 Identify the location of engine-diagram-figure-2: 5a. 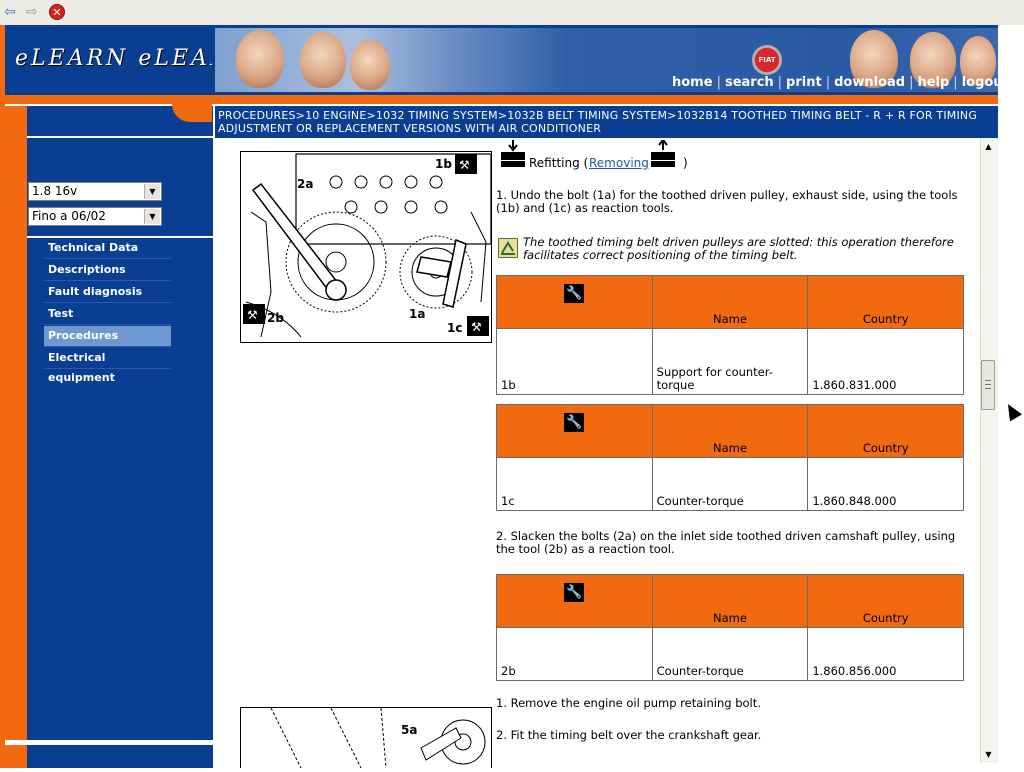
(366, 738).